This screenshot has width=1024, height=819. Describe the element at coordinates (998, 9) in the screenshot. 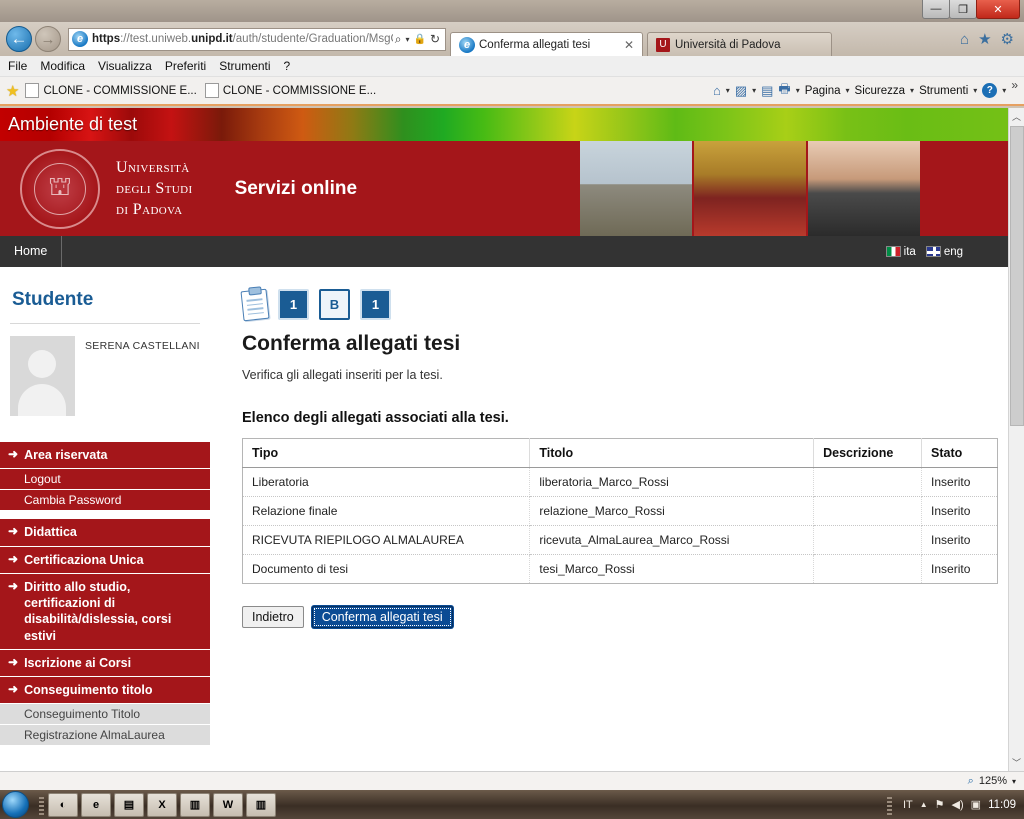

I see `close-button: ✕` at that location.